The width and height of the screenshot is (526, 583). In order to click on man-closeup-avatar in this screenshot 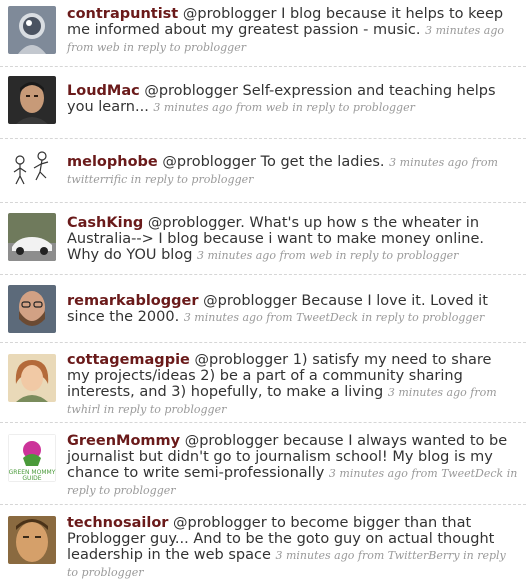, I will do `click(32, 540)`.